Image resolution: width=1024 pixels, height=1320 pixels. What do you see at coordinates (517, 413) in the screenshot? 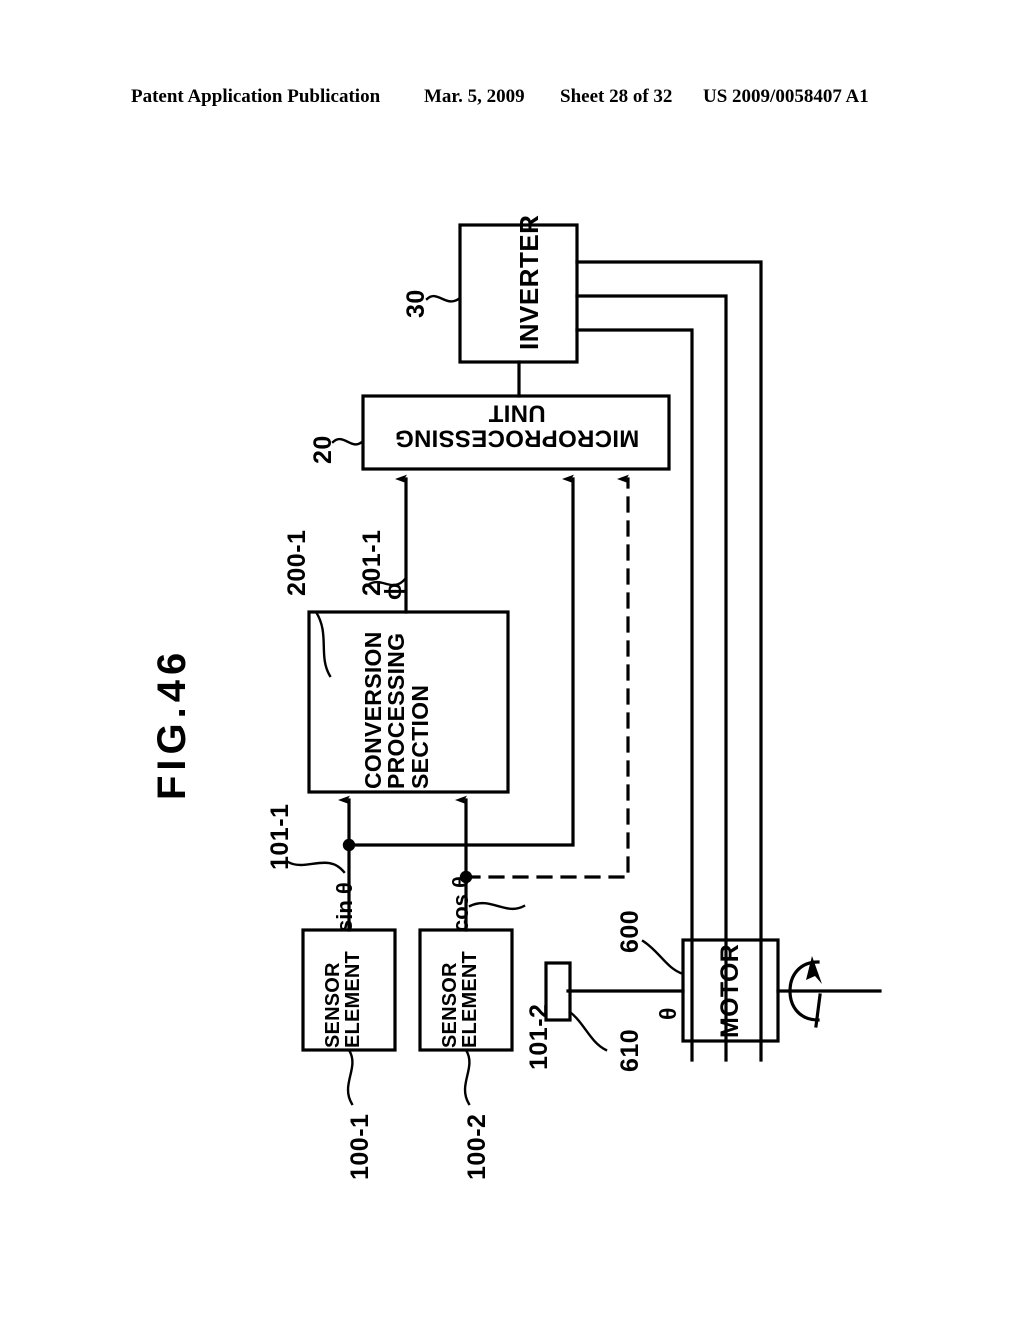
I see `microprocessing-unit-label-line2: UNIT` at bounding box center [517, 413].